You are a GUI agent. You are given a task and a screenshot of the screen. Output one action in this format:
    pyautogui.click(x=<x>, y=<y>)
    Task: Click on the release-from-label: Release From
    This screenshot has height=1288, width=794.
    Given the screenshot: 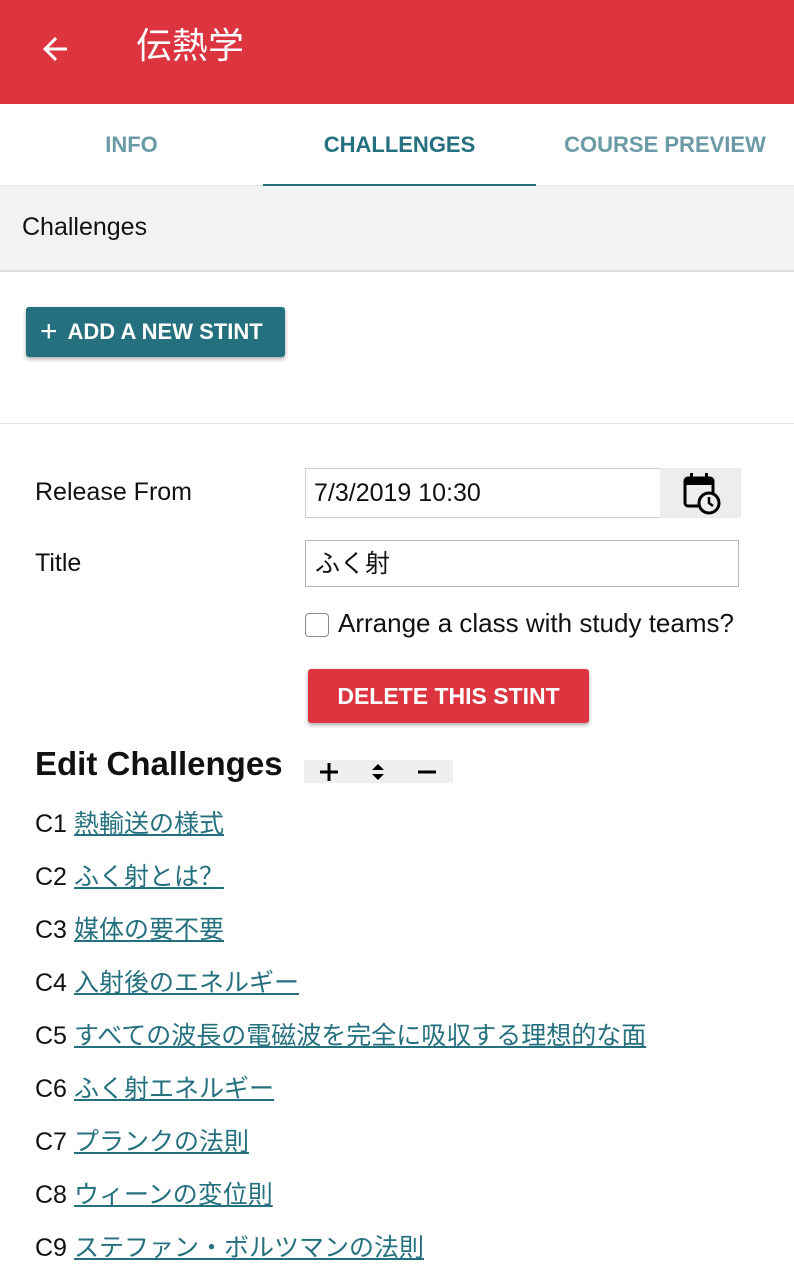 What is the action you would take?
    pyautogui.click(x=113, y=492)
    